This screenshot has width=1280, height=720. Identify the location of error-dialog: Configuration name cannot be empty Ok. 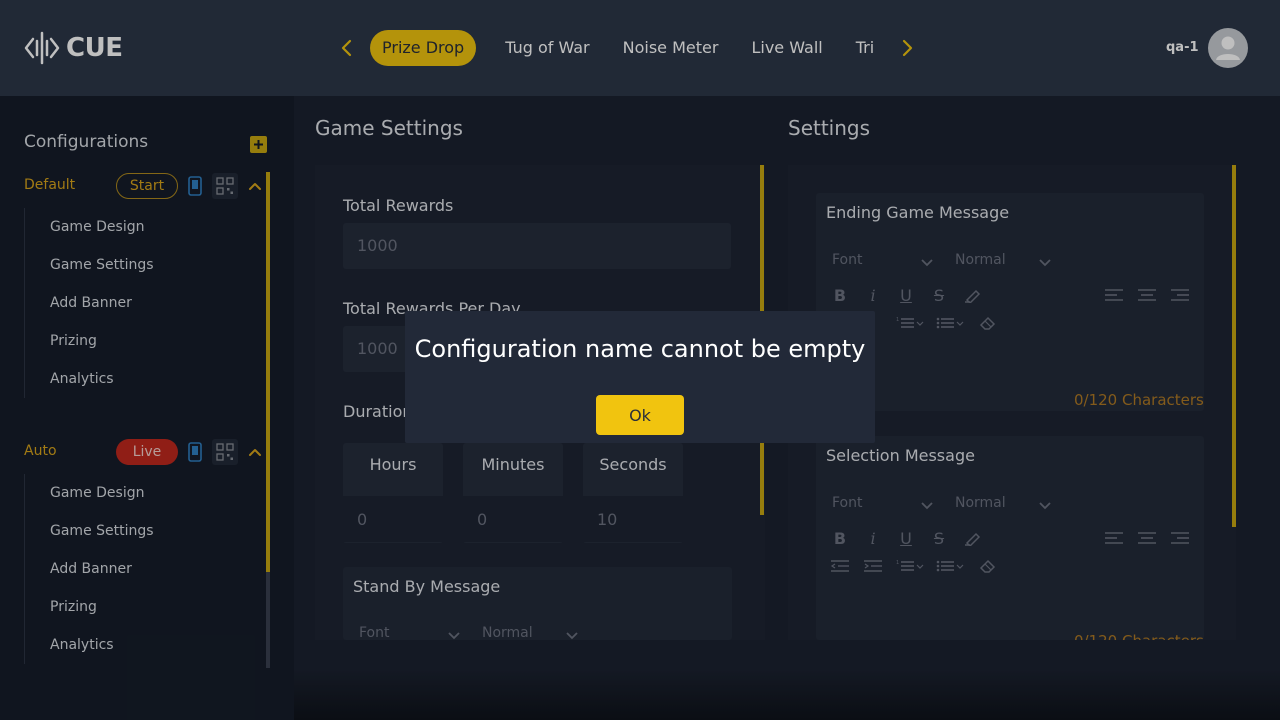
(640, 377).